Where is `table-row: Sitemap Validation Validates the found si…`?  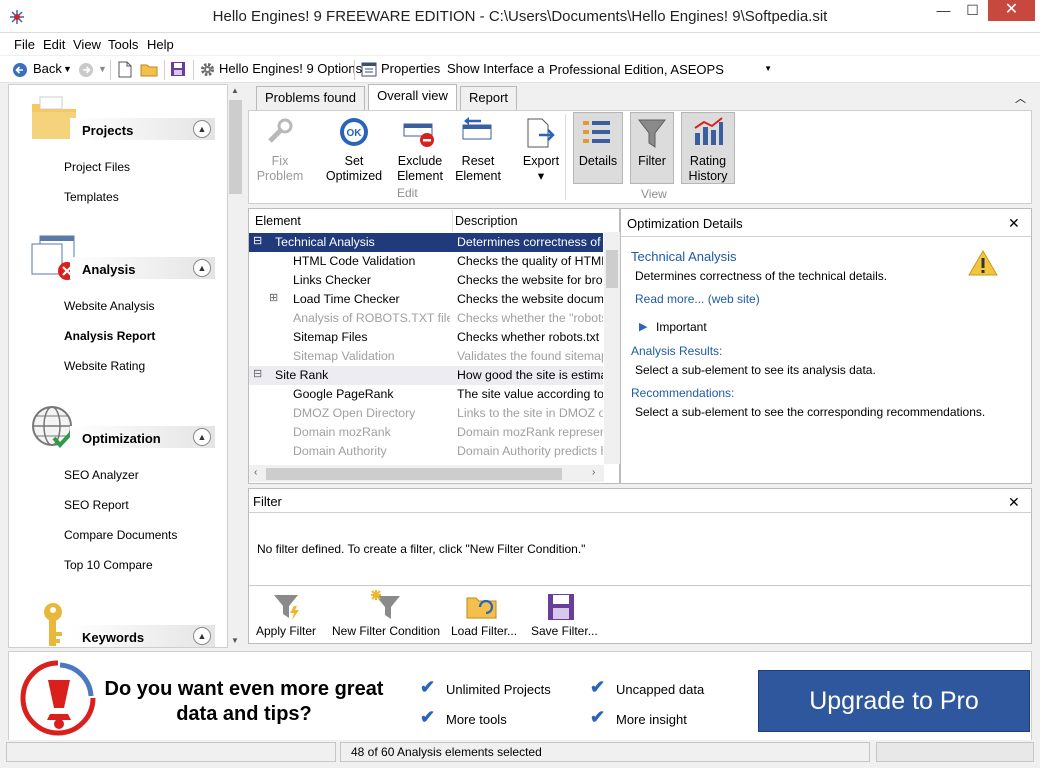 table-row: Sitemap Validation Validates the found si… is located at coordinates (426, 356).